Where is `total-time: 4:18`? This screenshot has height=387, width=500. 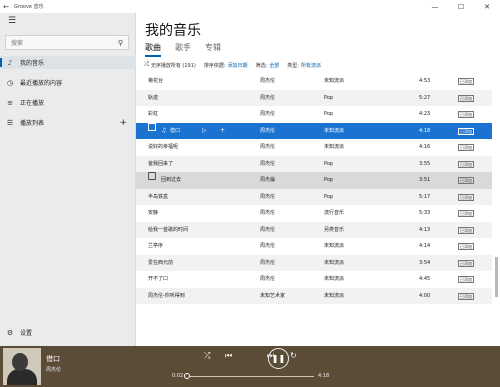 total-time: 4:18 is located at coordinates (324, 376).